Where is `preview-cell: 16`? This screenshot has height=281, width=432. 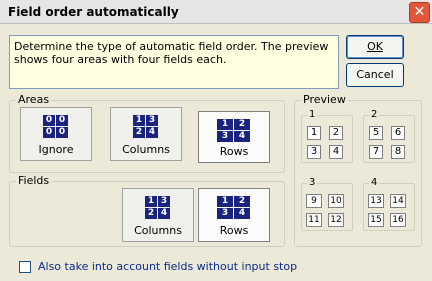 preview-cell: 16 is located at coordinates (398, 220).